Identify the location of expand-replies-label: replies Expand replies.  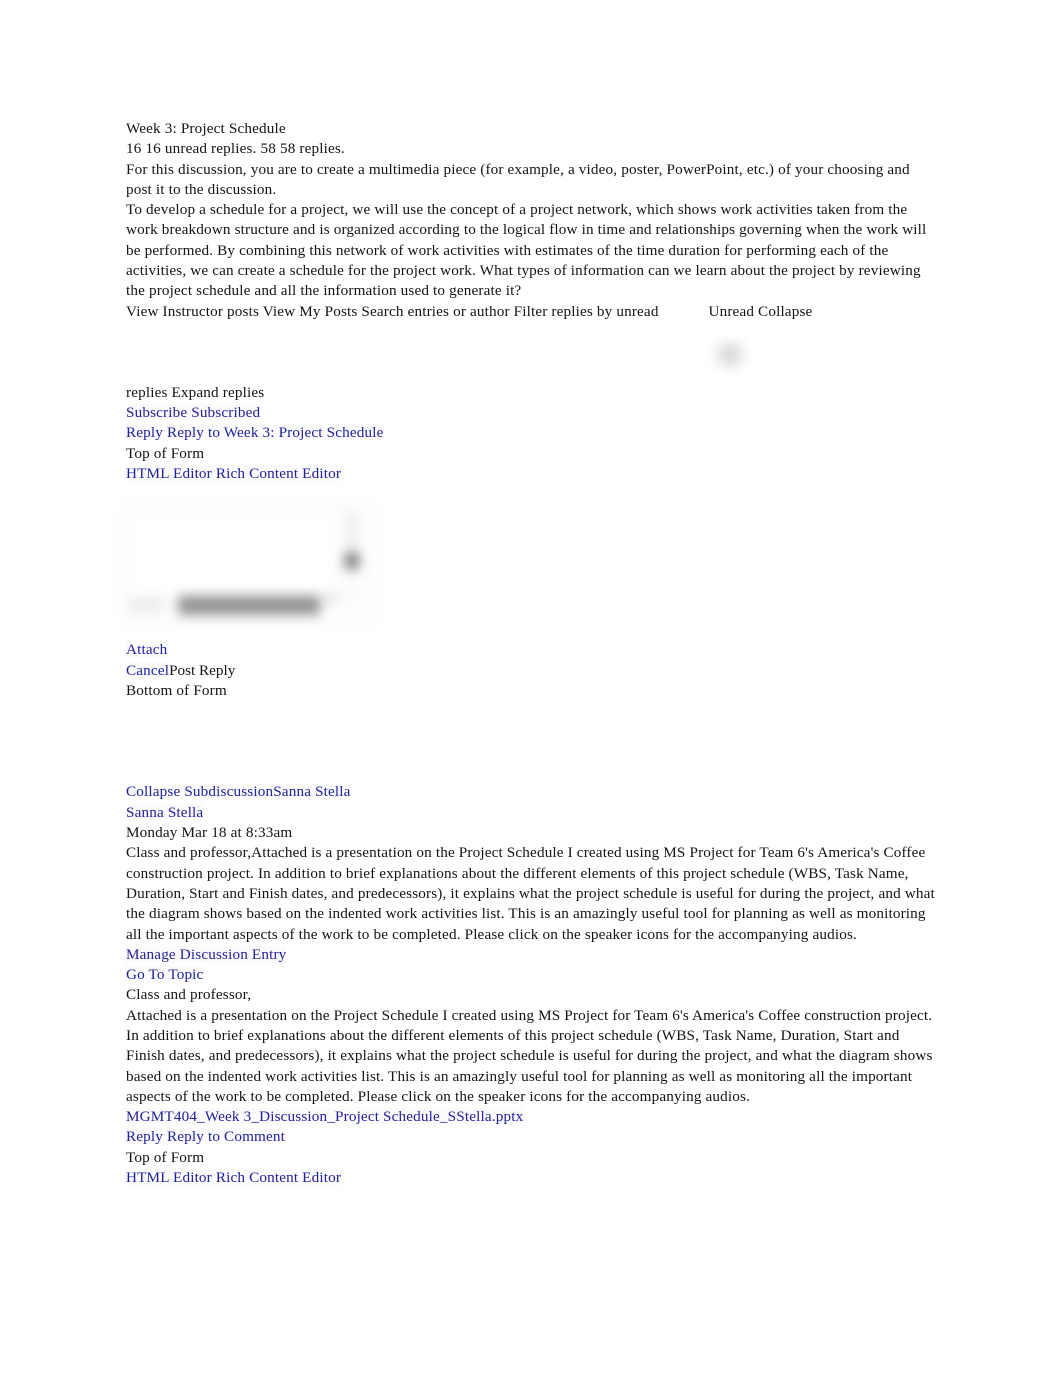
(532, 393).